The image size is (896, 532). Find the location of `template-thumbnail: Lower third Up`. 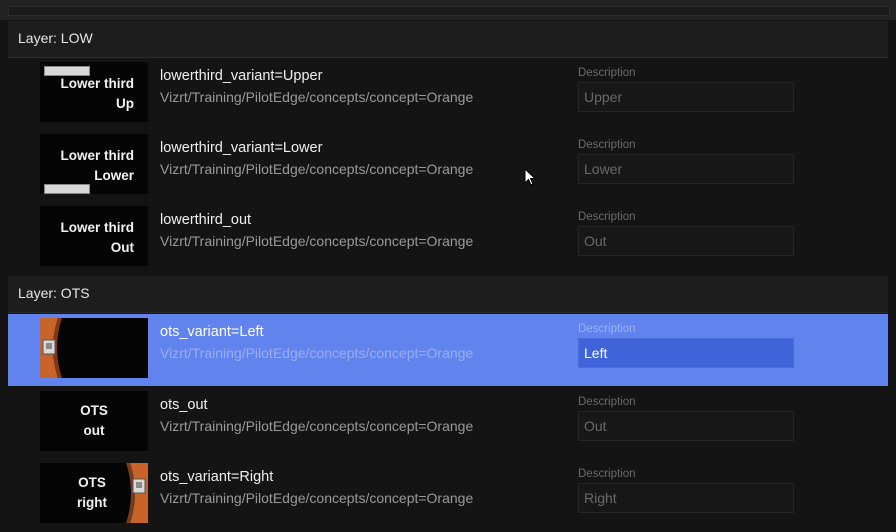

template-thumbnail: Lower third Up is located at coordinates (94, 92).